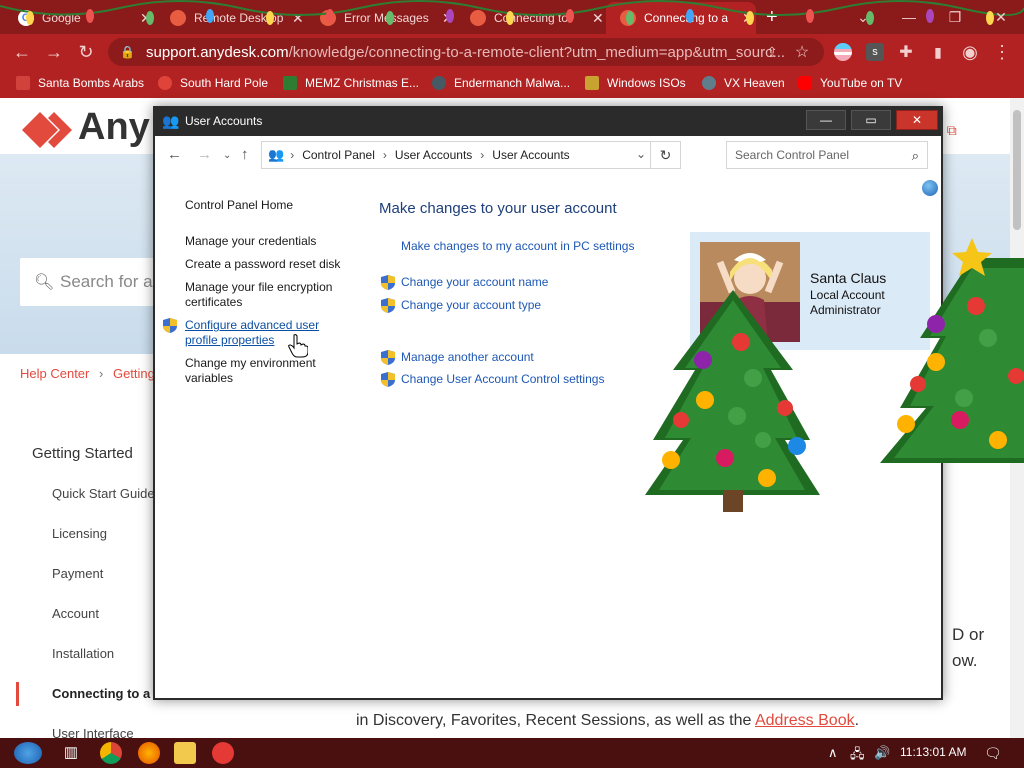  What do you see at coordinates (772, 17) in the screenshot?
I see `new-tab-button: +` at bounding box center [772, 17].